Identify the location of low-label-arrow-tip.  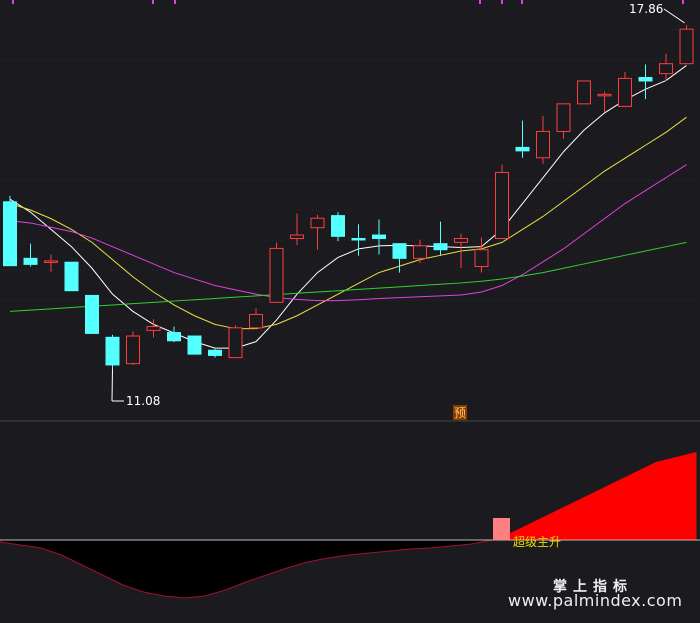
(112, 385).